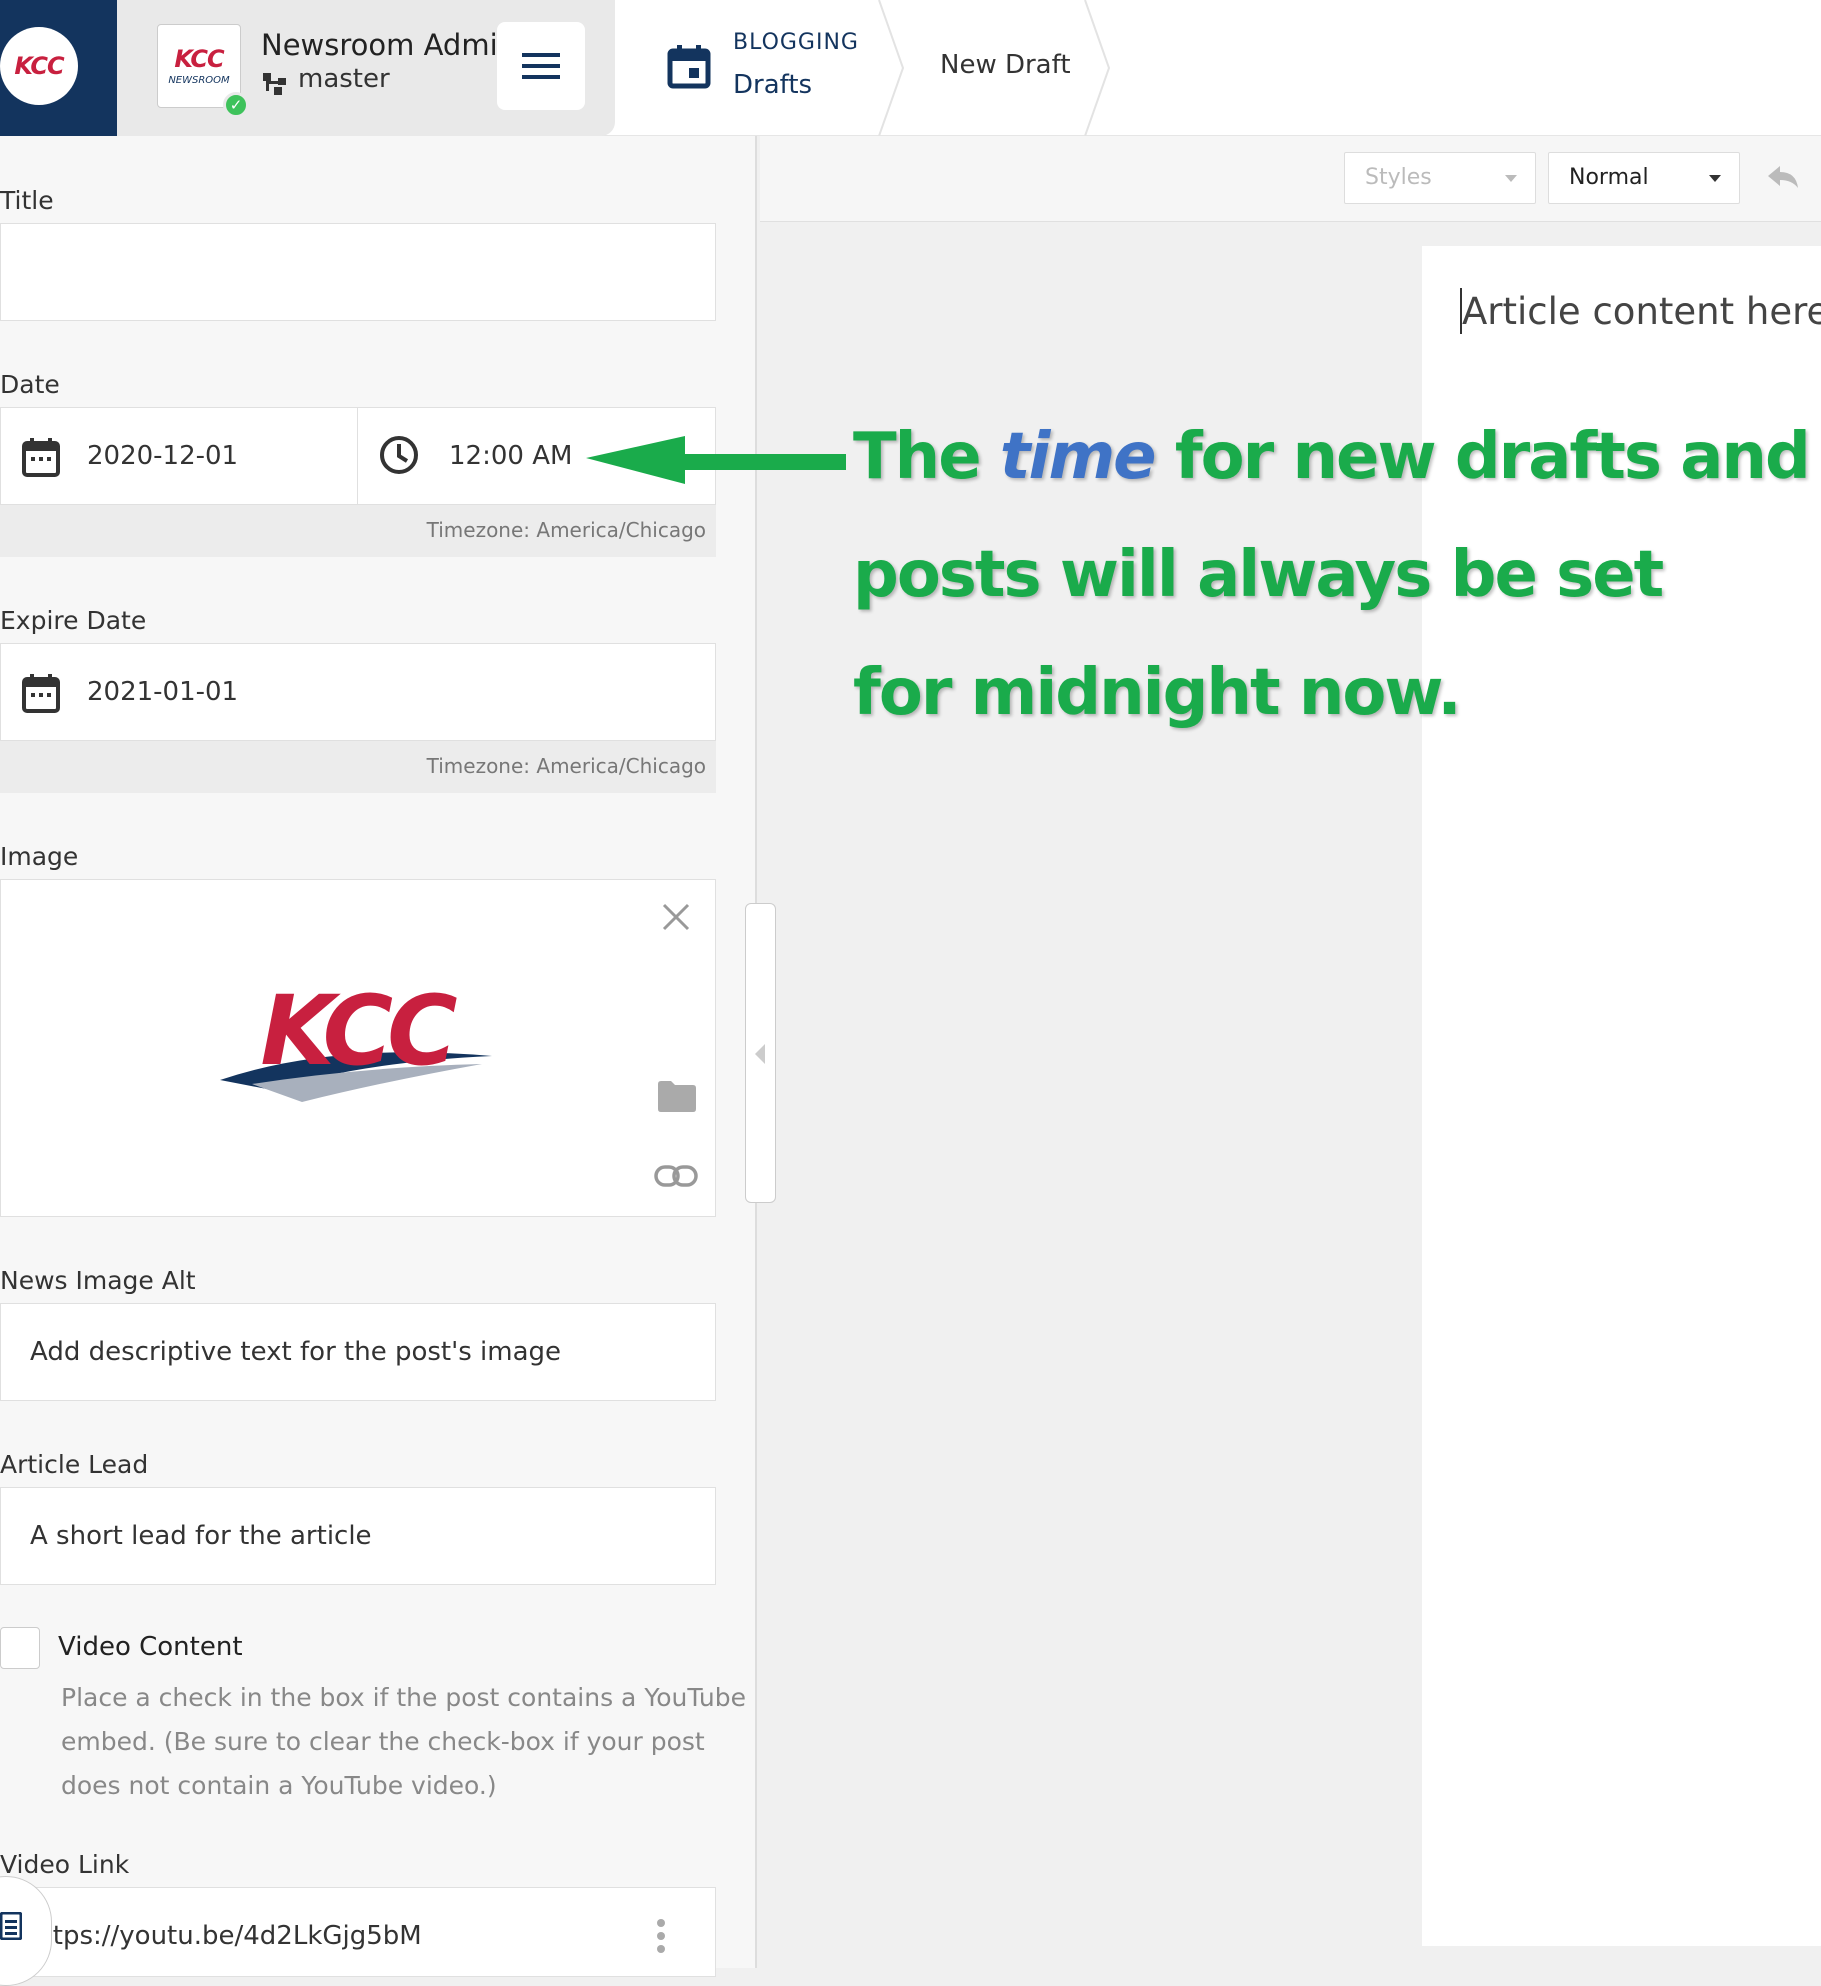 This screenshot has height=1986, width=1821. What do you see at coordinates (11, 1926) in the screenshot?
I see `document-icon` at bounding box center [11, 1926].